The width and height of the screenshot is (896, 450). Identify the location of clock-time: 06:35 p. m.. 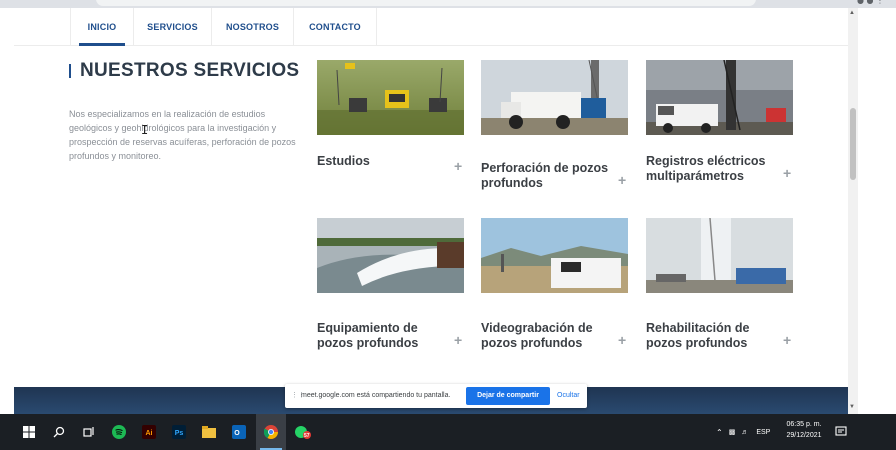
(804, 424).